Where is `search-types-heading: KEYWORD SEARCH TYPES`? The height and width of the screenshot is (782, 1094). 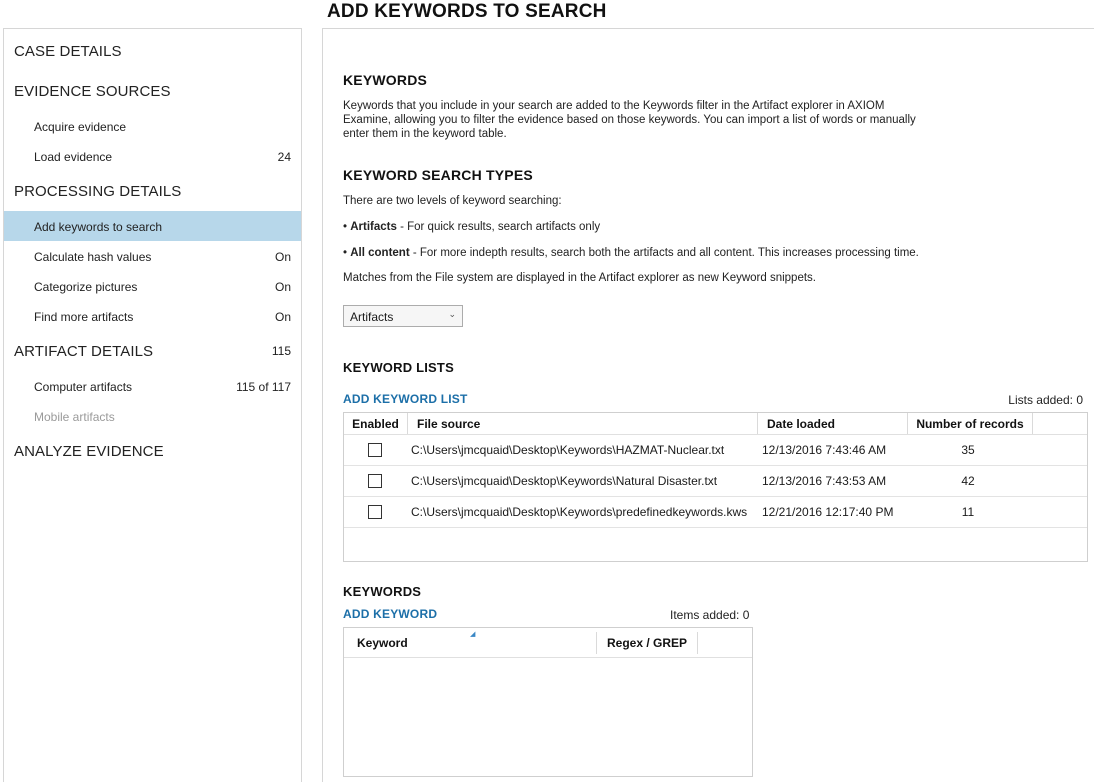 search-types-heading: KEYWORD SEARCH TYPES is located at coordinates (438, 175).